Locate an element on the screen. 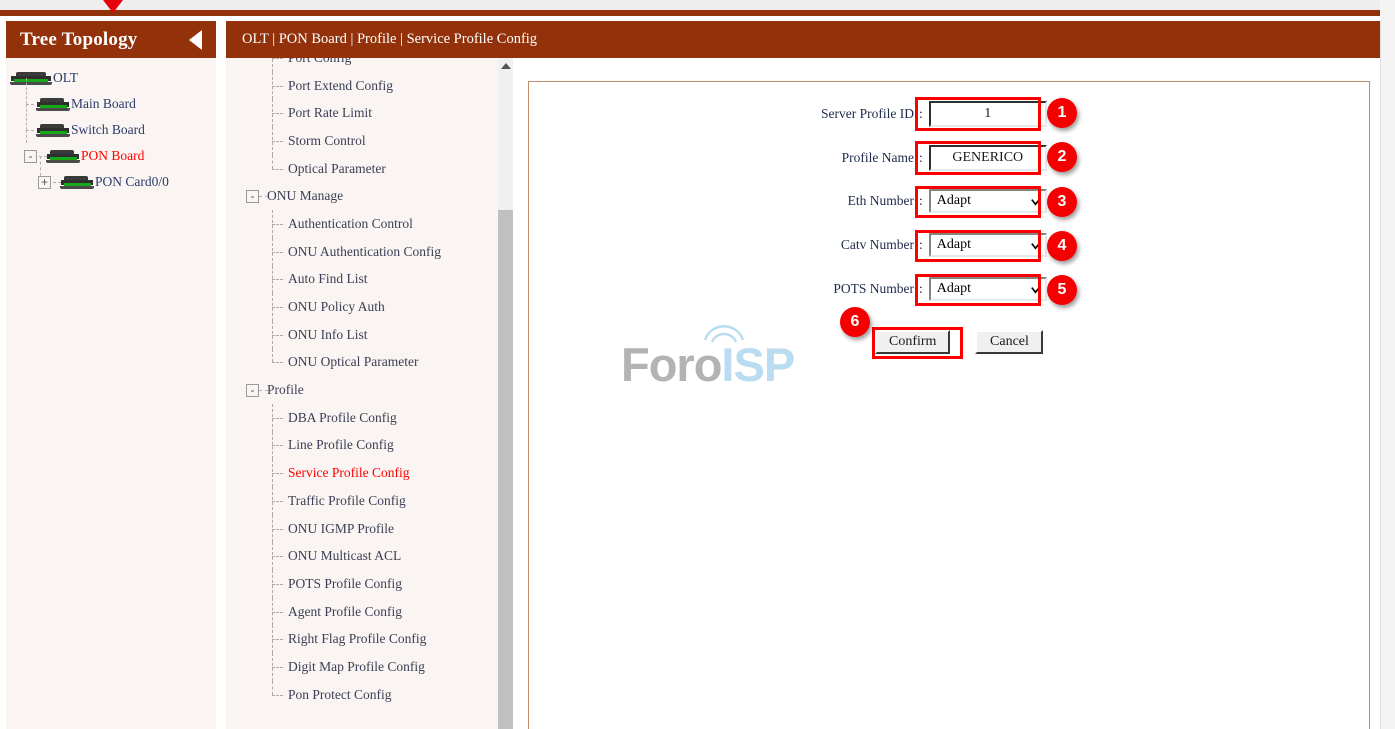 This screenshot has height=729, width=1395. menu-item-traffic-profile-config: Traffic Profile Config is located at coordinates (369, 501).